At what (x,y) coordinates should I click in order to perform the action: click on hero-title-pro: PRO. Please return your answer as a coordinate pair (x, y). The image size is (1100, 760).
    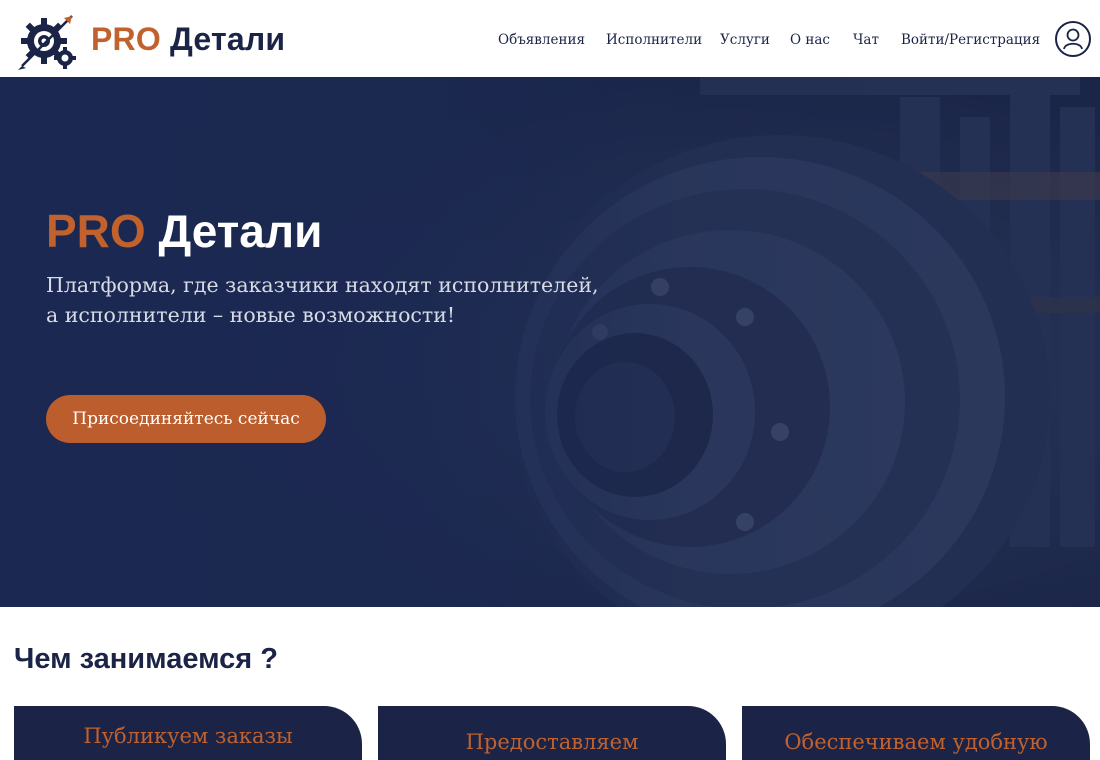
    Looking at the image, I should click on (96, 231).